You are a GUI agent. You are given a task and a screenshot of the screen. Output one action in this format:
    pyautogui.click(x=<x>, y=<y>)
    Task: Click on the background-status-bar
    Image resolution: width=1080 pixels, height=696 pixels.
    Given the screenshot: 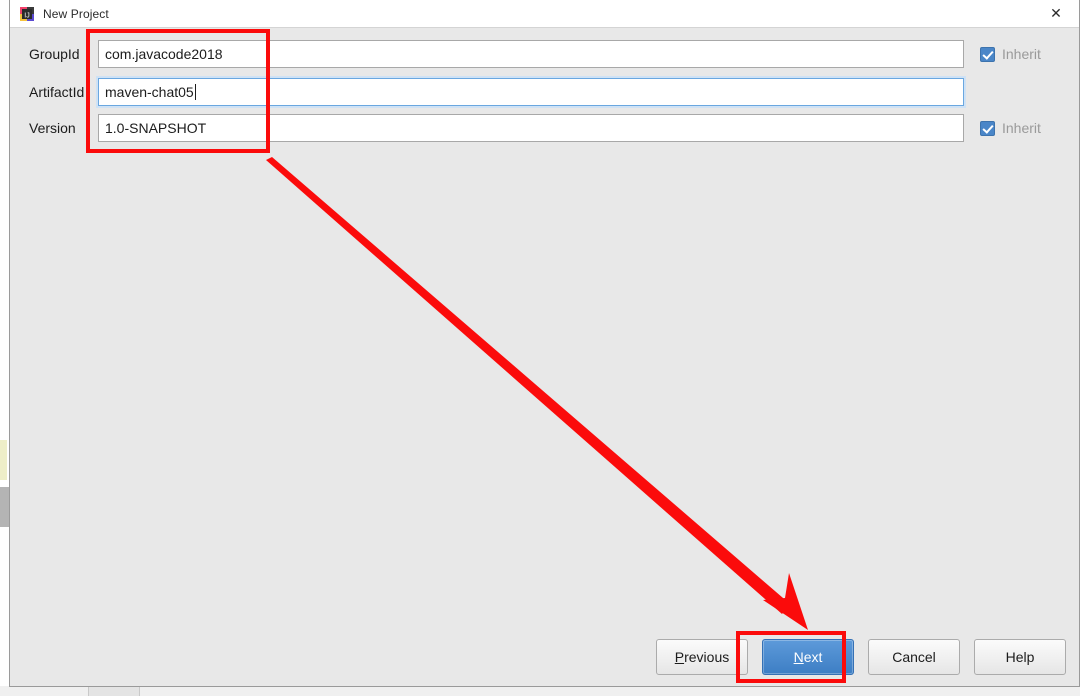 What is the action you would take?
    pyautogui.click(x=540, y=691)
    